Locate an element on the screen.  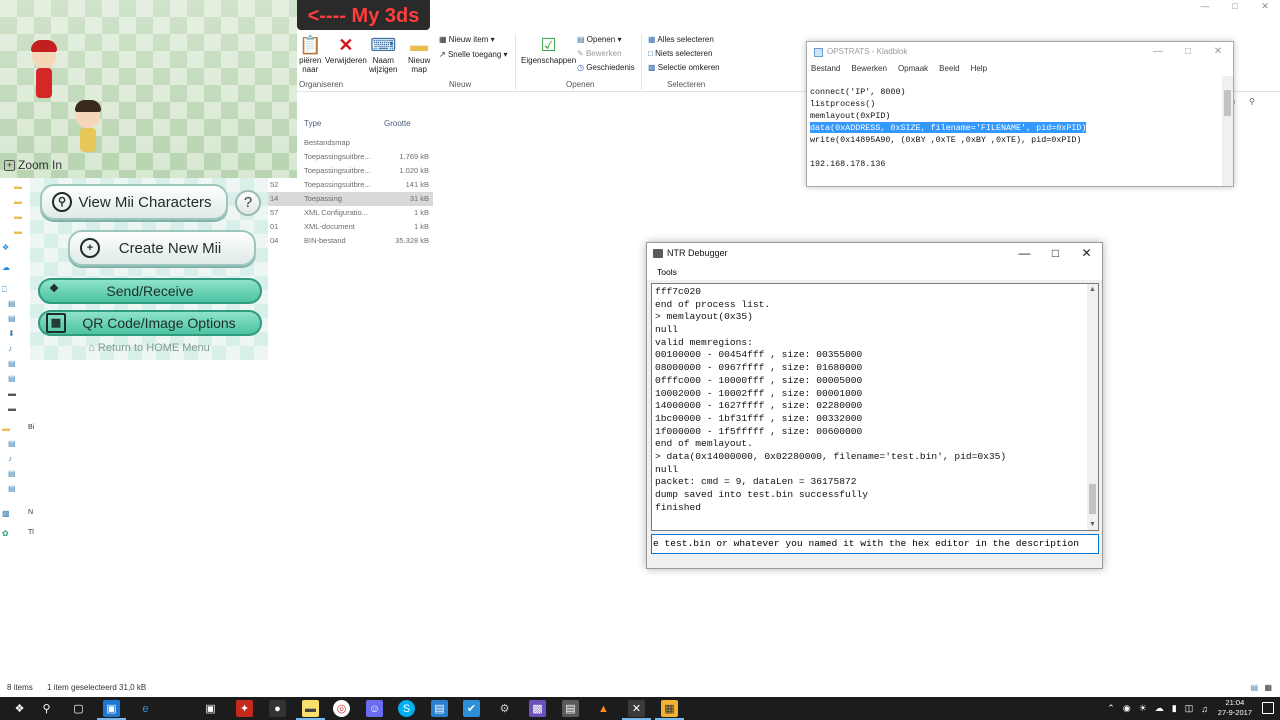
computer-icon: ⎕ is located at coordinates (7, 289).